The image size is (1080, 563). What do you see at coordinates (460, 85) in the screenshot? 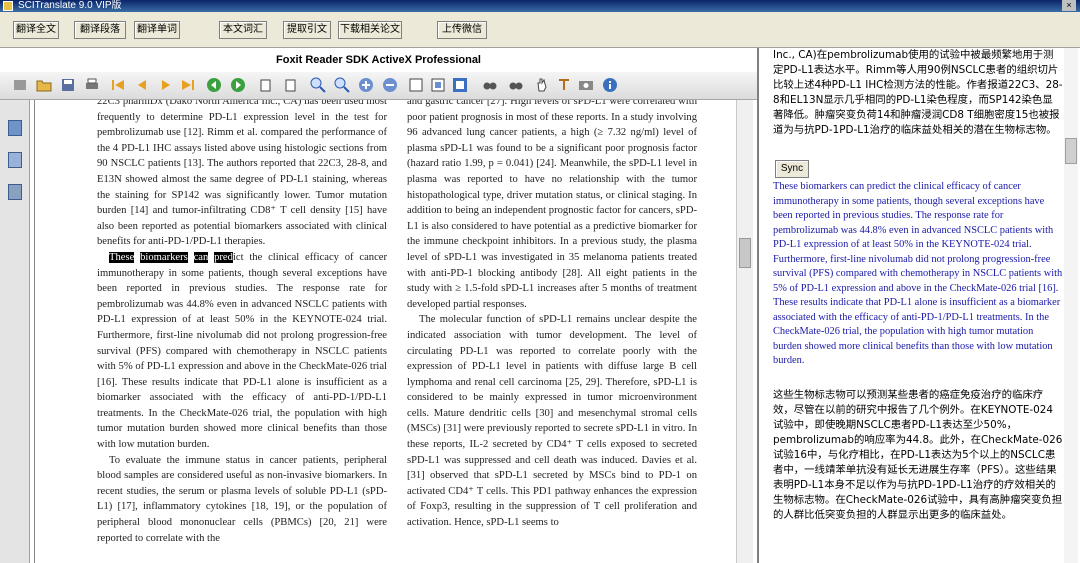
I see `fit-width-icon` at bounding box center [460, 85].